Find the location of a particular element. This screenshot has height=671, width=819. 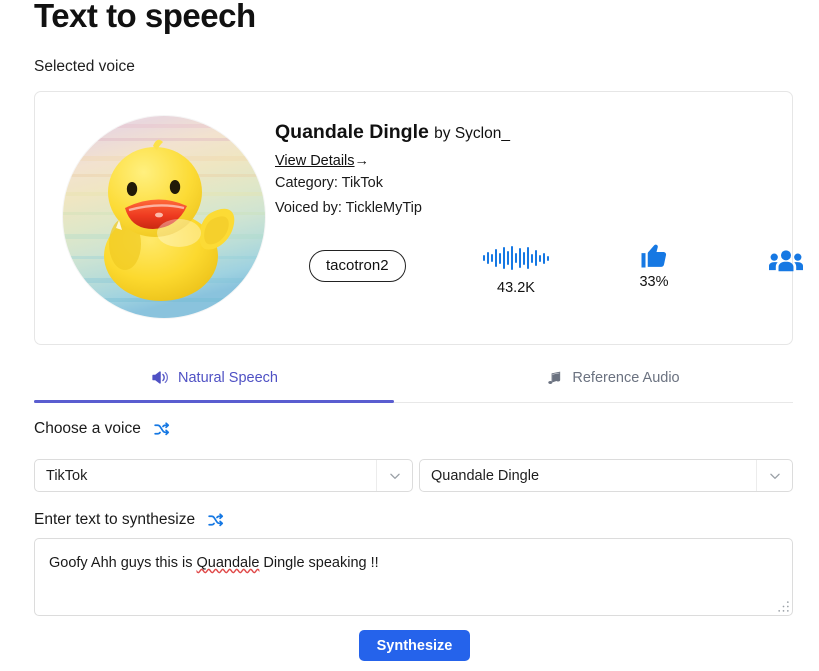

voice-category-select: TikTok is located at coordinates (223, 475).